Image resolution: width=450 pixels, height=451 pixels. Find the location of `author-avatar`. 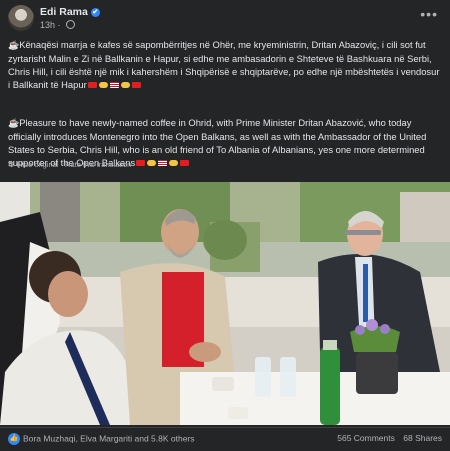

author-avatar is located at coordinates (21, 18).